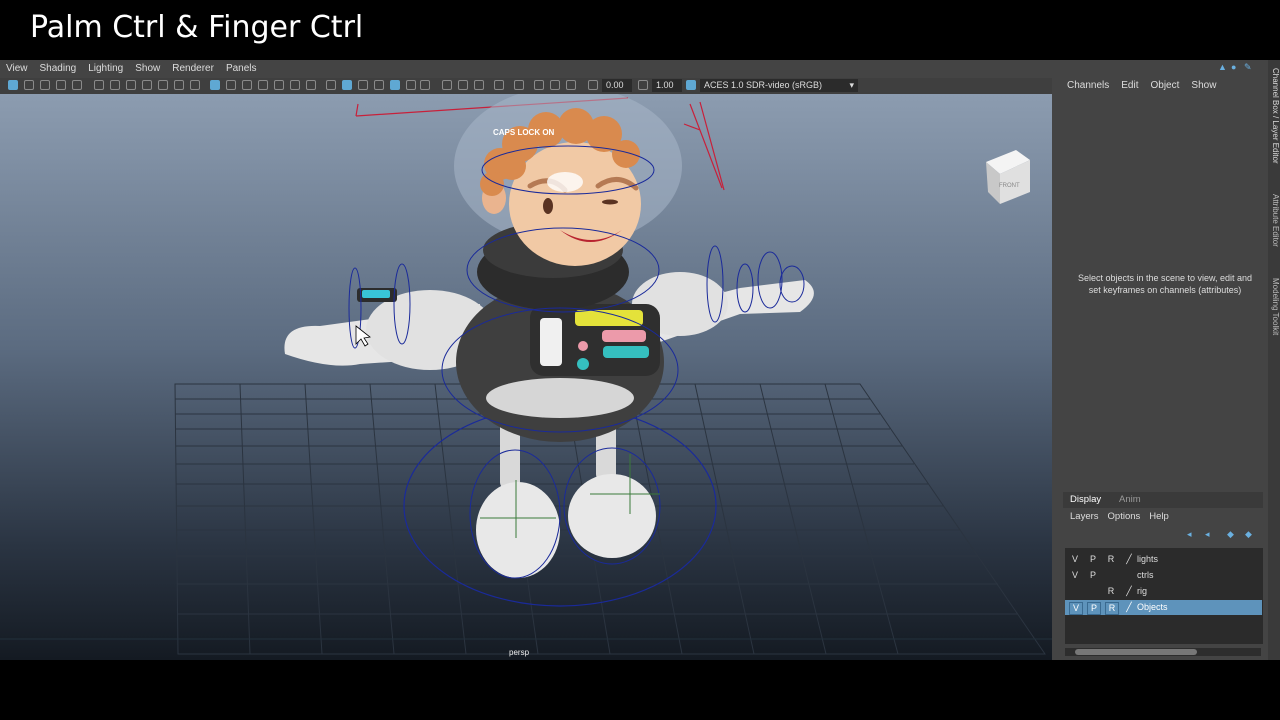 The width and height of the screenshot is (1280, 720). Describe the element at coordinates (58, 67) in the screenshot. I see `menu-shading: Shading` at that location.